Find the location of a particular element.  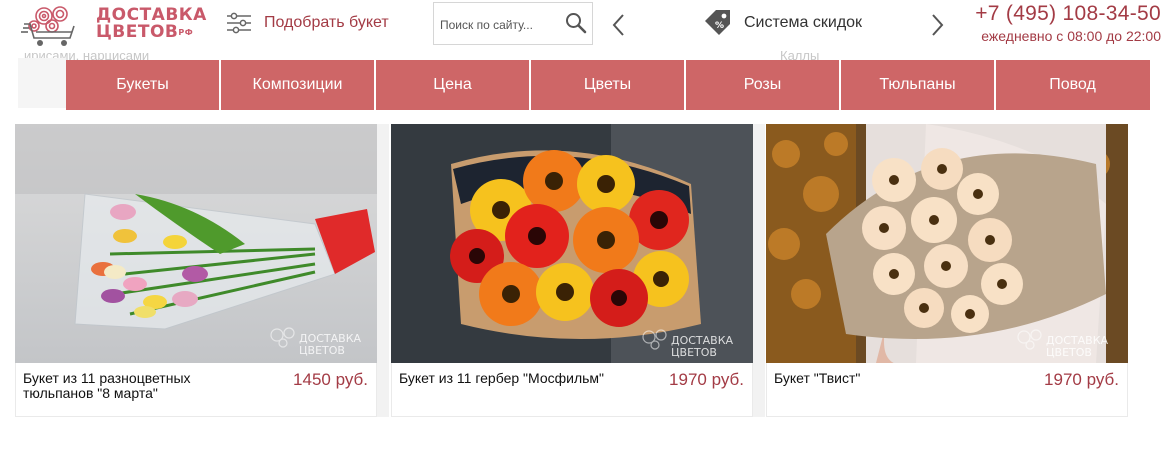

sliders-icon is located at coordinates (239, 23).